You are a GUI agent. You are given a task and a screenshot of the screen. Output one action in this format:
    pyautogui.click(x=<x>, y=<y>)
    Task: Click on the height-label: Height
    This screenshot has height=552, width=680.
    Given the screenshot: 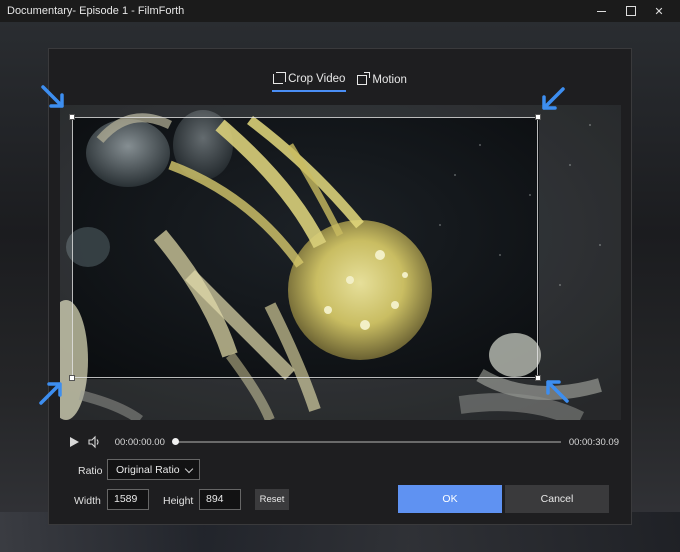 What is the action you would take?
    pyautogui.click(x=178, y=501)
    